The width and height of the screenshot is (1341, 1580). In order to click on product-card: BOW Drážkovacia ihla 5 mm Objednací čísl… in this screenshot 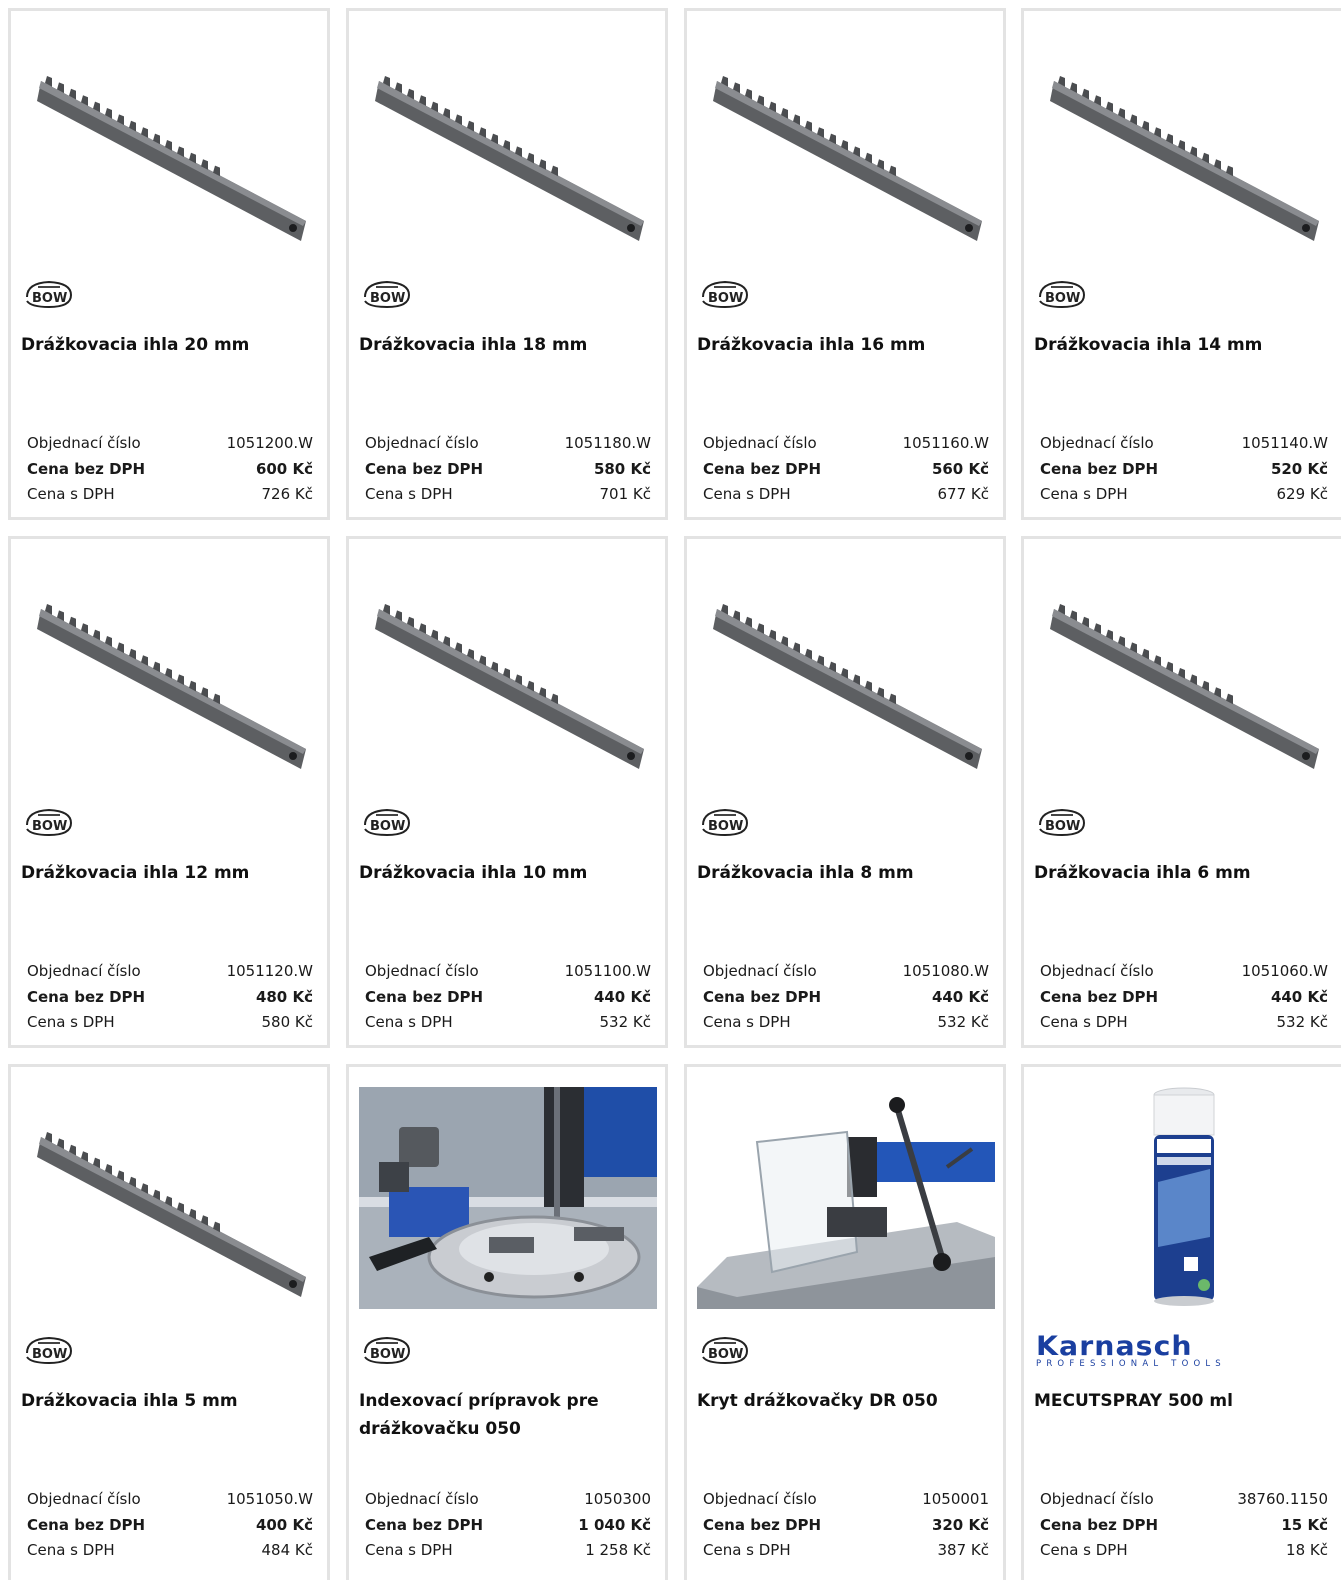, I will do `click(169, 1322)`.